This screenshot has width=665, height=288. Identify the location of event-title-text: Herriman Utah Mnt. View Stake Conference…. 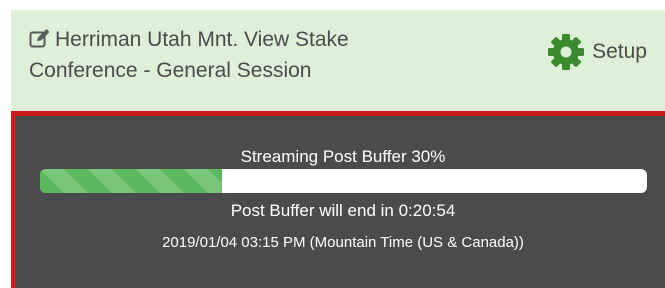
(189, 55).